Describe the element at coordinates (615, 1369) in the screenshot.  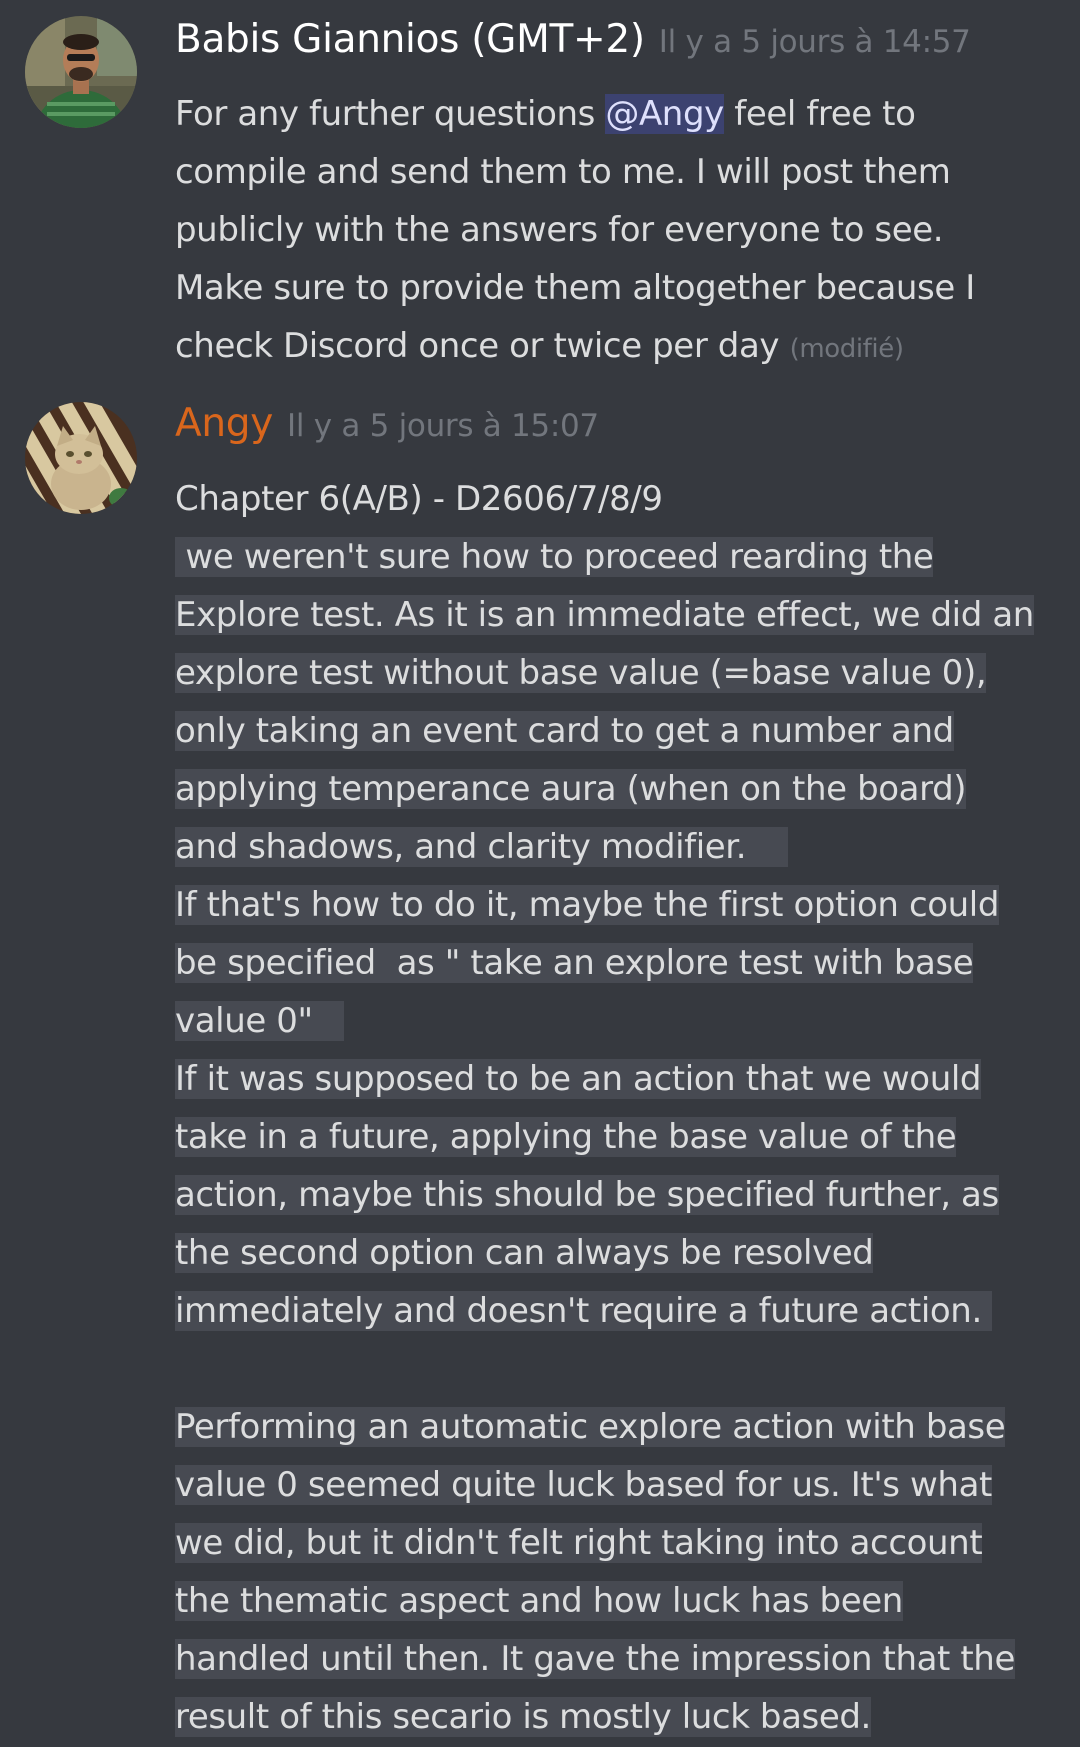
I see `message-line` at that location.